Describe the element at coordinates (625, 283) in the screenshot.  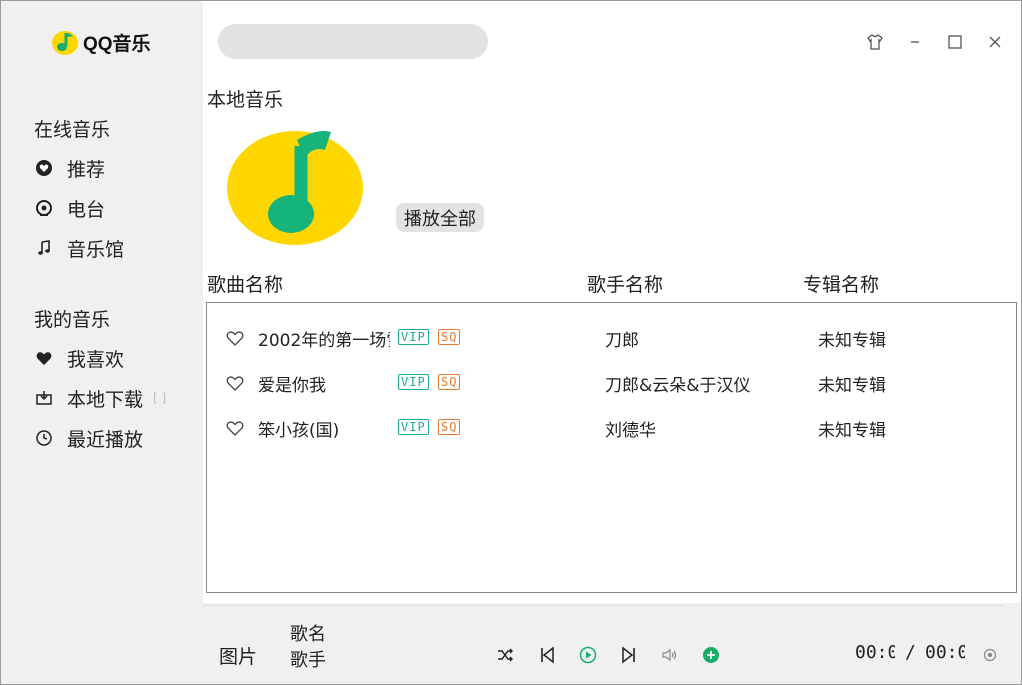
I see `column-header-singer: 歌手名称` at that location.